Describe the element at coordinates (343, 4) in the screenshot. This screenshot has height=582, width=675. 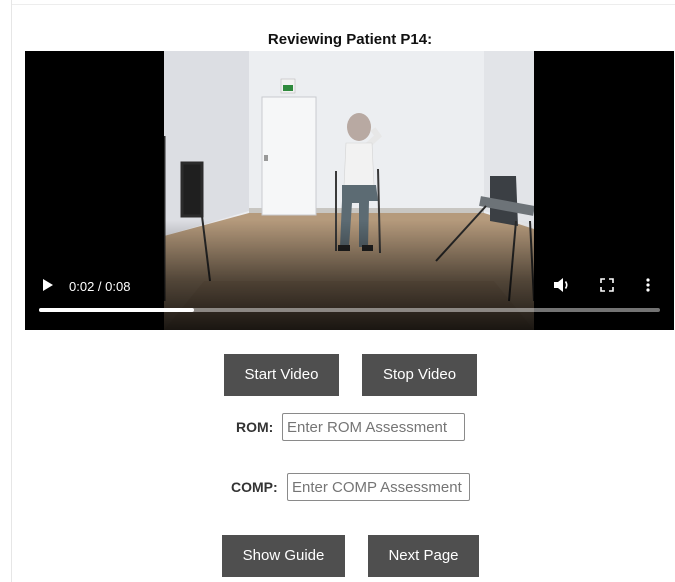
I see `top-border` at that location.